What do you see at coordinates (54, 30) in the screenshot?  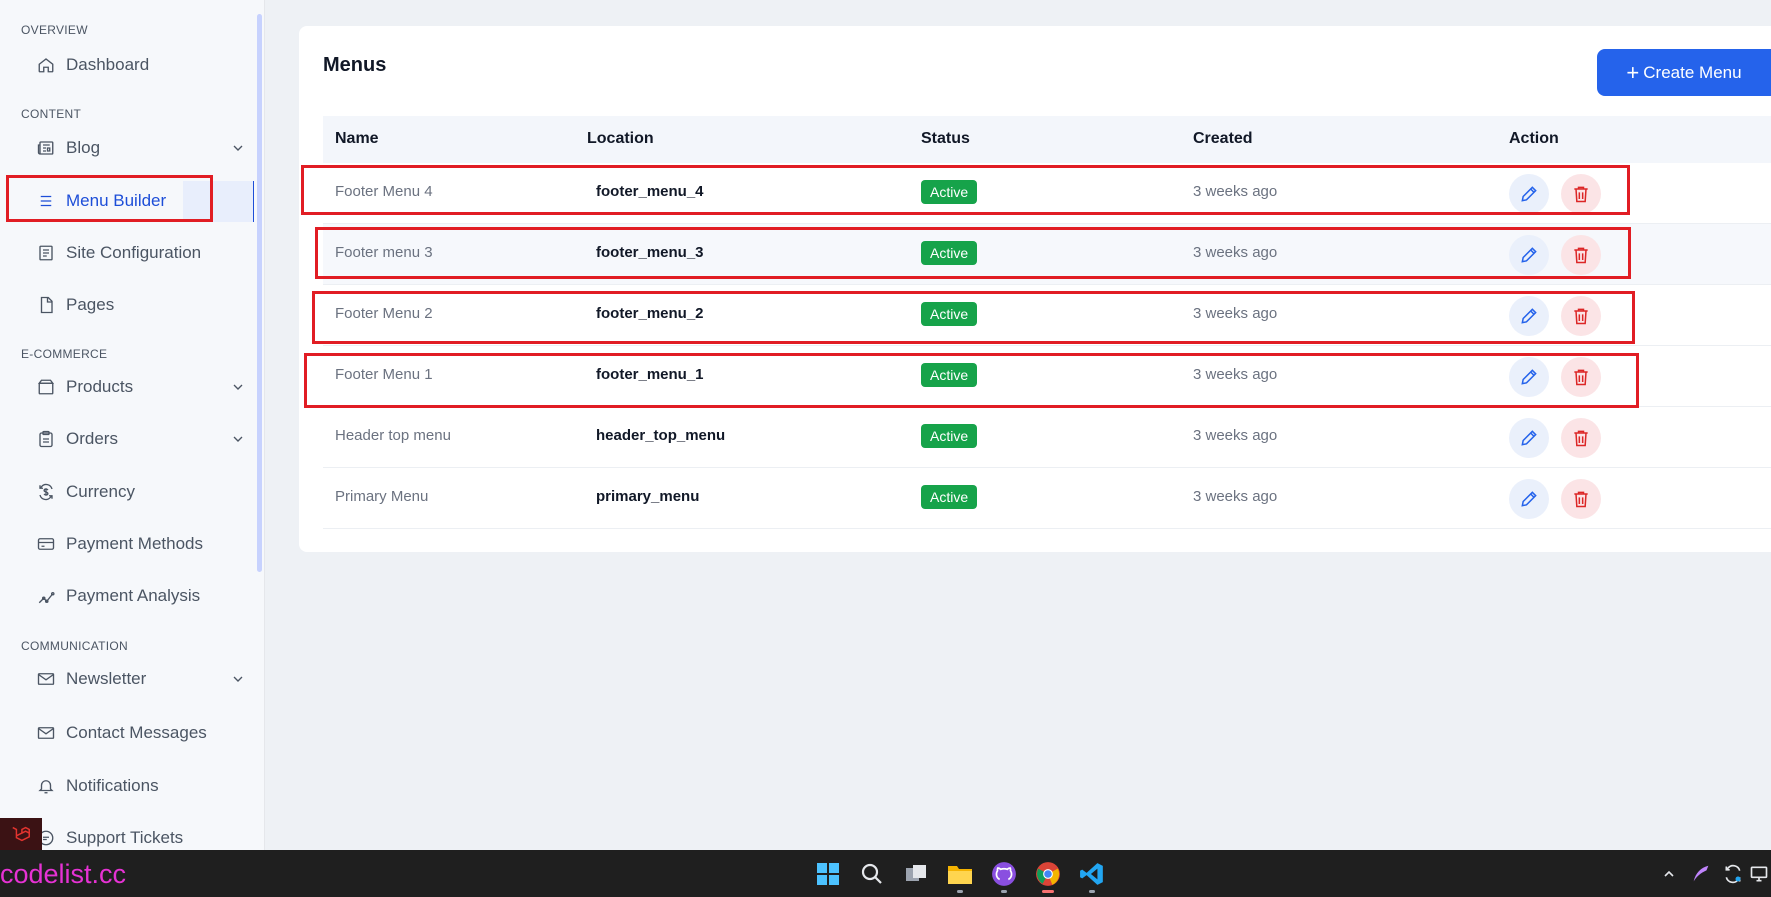 I see `section-label-overview: OVERVIEW` at bounding box center [54, 30].